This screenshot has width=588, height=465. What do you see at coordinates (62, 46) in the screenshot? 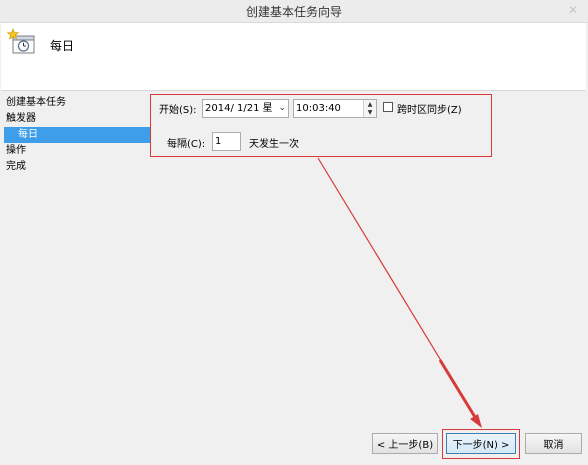
I see `page-title: 每日` at bounding box center [62, 46].